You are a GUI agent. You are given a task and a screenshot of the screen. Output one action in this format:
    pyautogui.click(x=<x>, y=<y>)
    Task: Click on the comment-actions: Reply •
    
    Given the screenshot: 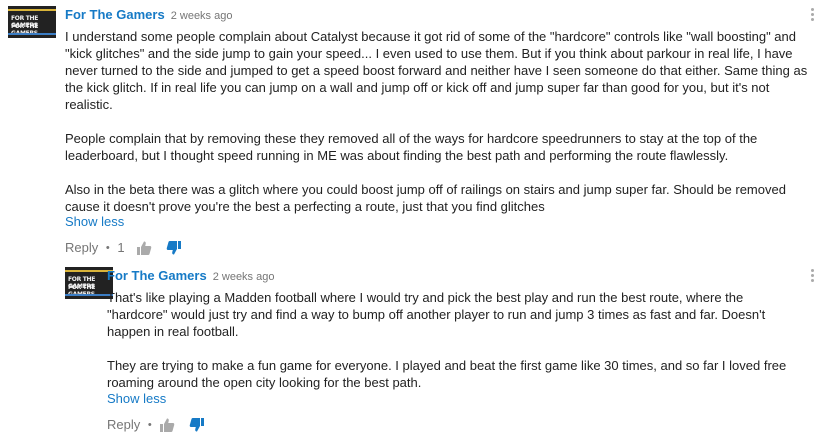 What is the action you would take?
    pyautogui.click(x=161, y=424)
    